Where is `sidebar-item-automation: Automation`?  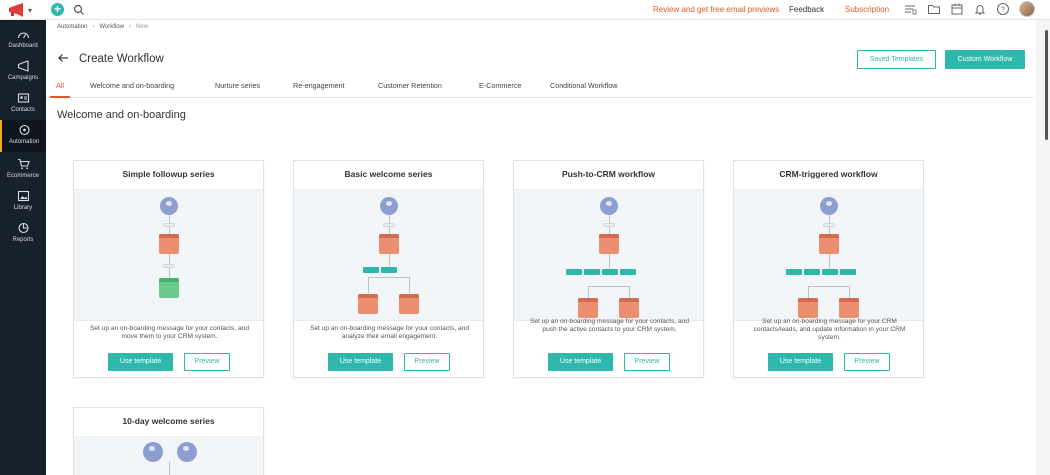 sidebar-item-automation: Automation is located at coordinates (23, 136).